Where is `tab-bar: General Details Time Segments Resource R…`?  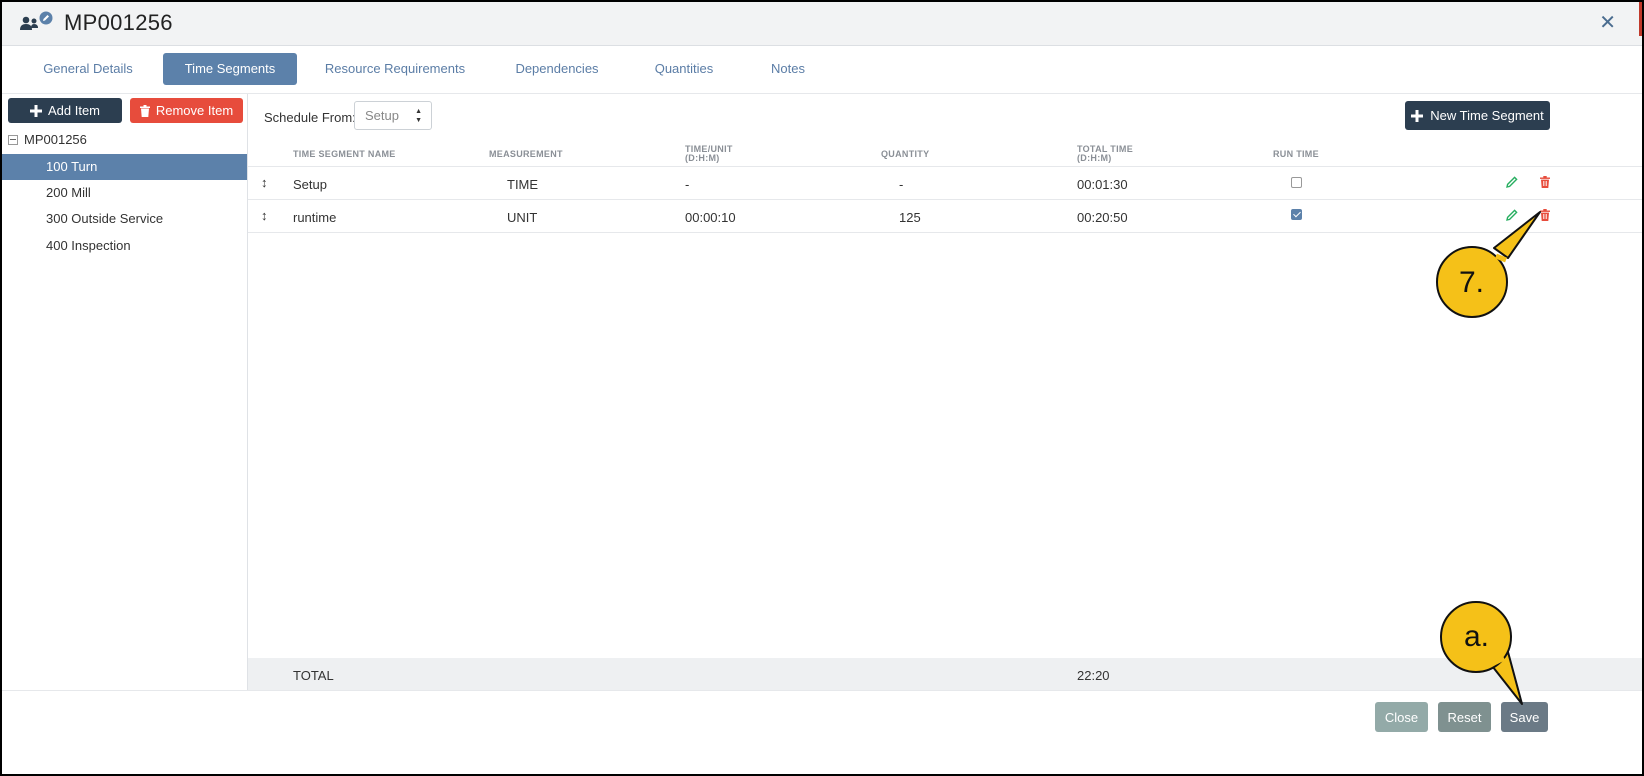
tab-bar: General Details Time Segments Resource R… is located at coordinates (822, 70).